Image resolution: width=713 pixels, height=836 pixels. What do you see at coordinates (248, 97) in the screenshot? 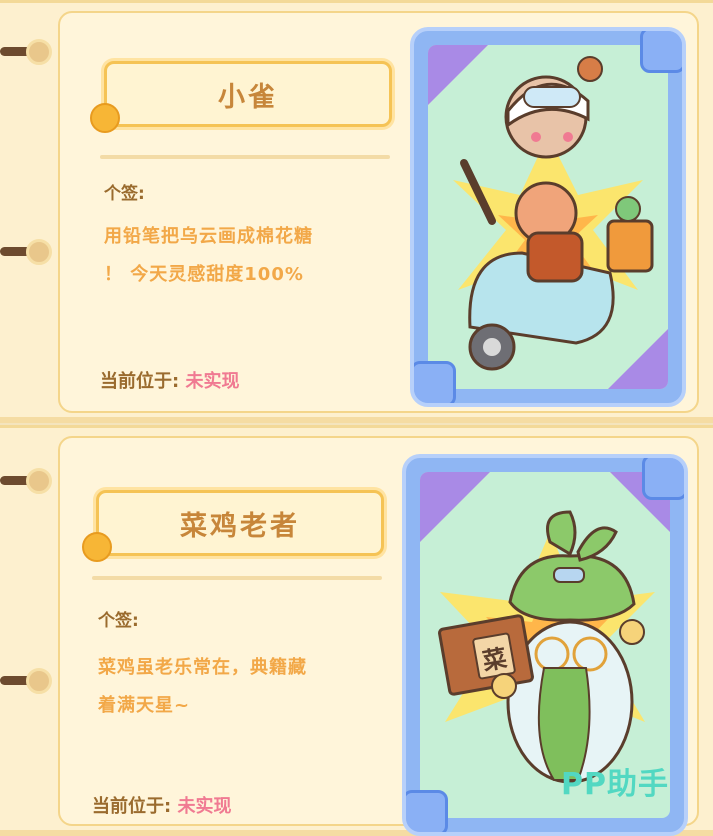
I see `character-name: 小雀` at bounding box center [248, 97].